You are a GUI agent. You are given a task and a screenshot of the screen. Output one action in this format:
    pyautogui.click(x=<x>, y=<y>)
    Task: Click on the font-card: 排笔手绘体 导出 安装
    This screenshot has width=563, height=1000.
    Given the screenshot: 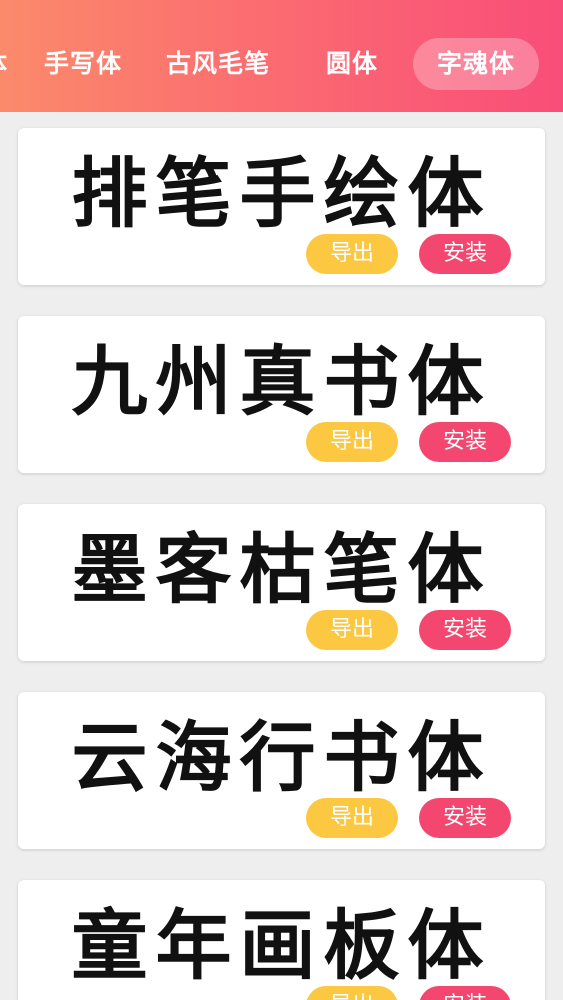 What is the action you would take?
    pyautogui.click(x=281, y=206)
    